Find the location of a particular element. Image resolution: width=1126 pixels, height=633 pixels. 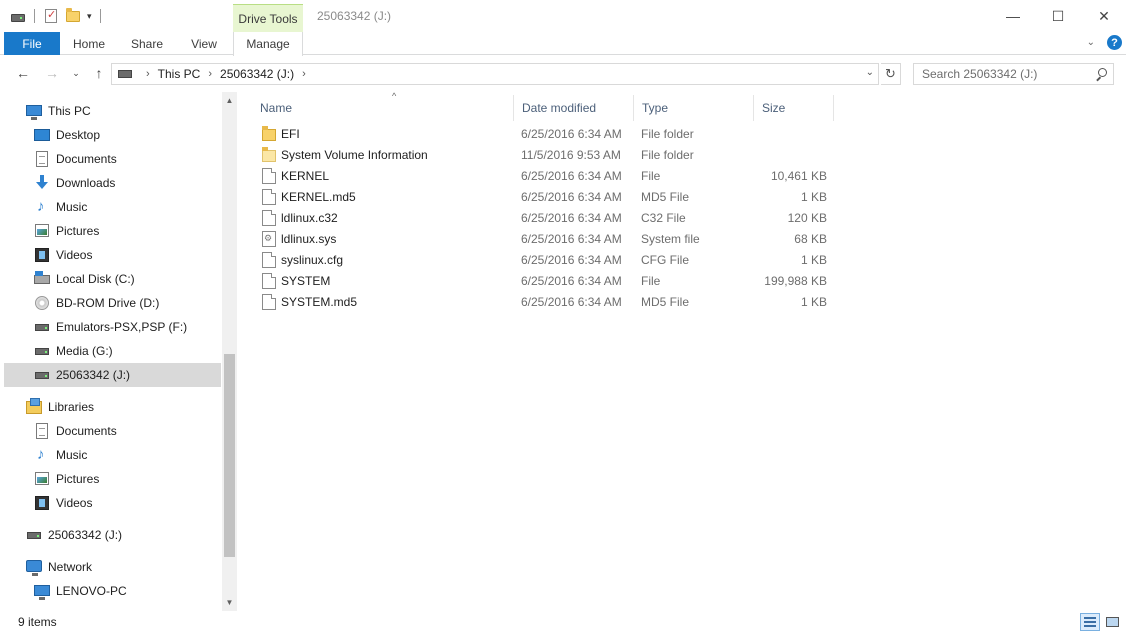

nav-item-downloads: Downloads is located at coordinates (112, 183).